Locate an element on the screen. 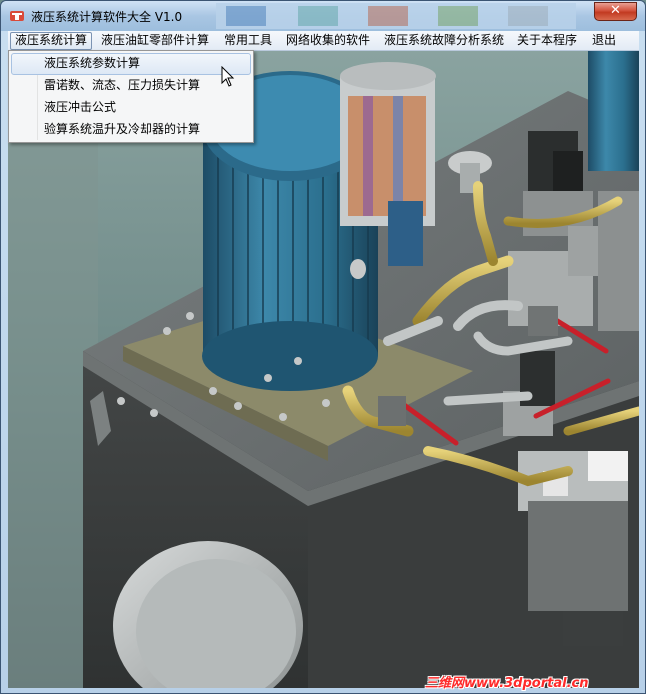 This screenshot has height=694, width=646. menu-exit: 退出 is located at coordinates (604, 41).